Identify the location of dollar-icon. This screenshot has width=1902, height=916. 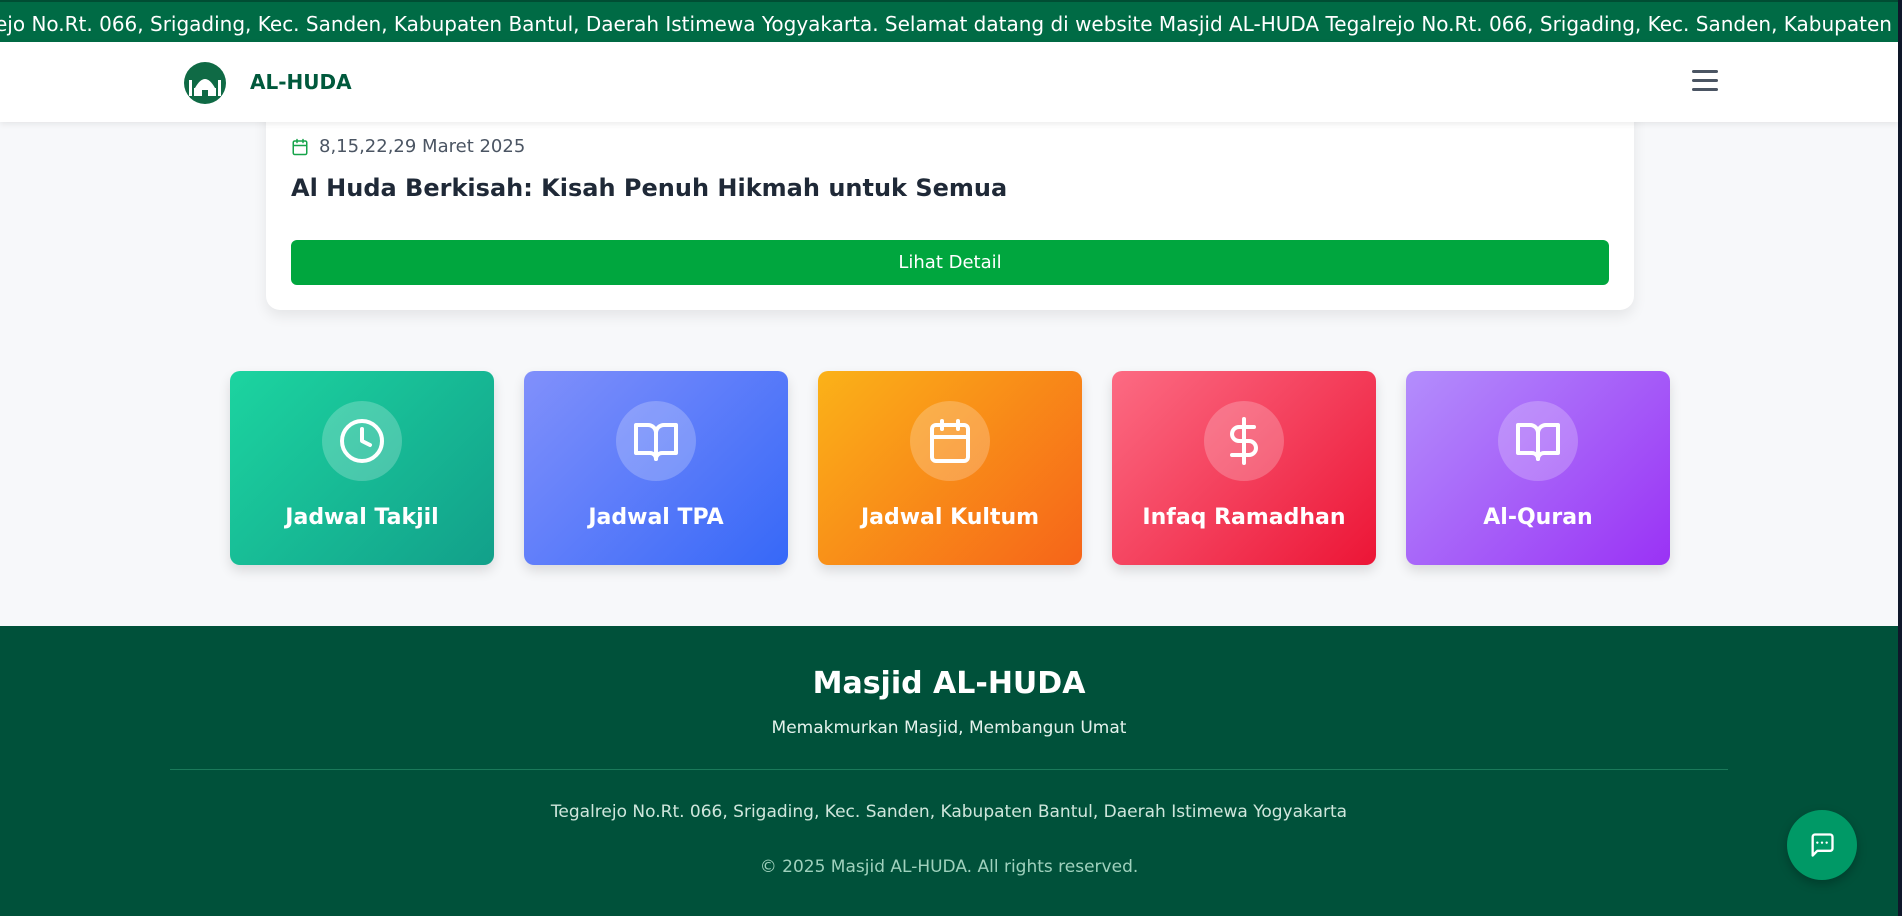
(1244, 441).